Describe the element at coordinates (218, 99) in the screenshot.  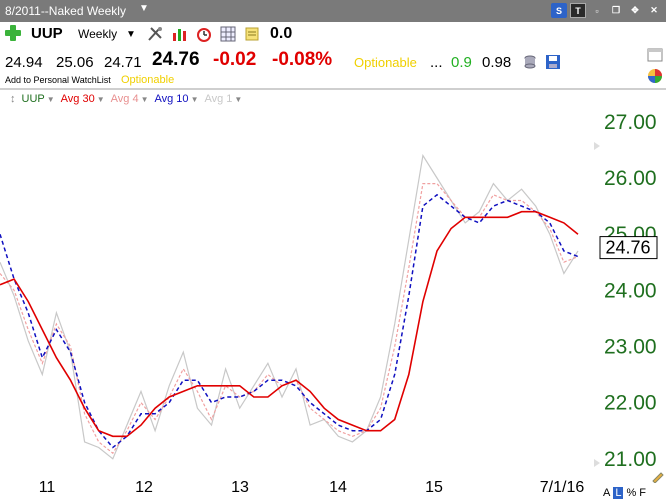
I see `legend-label-avg1: Avg 1` at that location.